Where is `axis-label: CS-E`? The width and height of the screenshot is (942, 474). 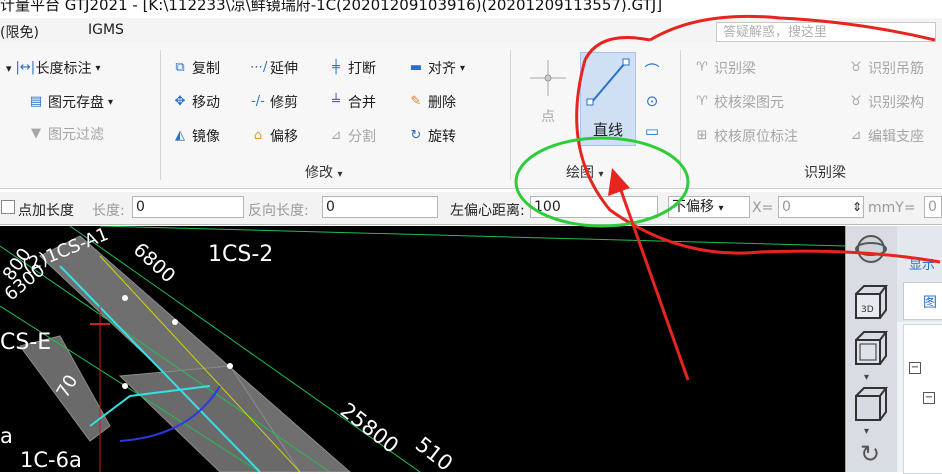
axis-label: CS-E is located at coordinates (26, 342).